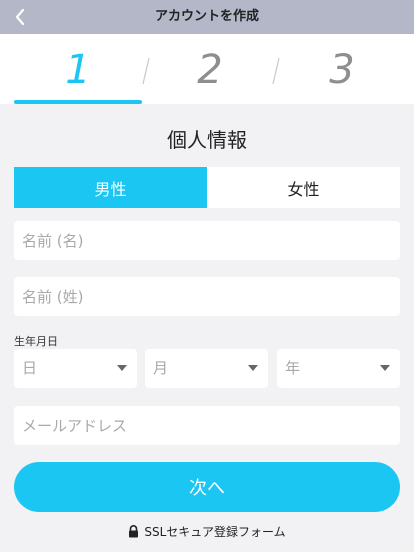 This screenshot has width=414, height=552. What do you see at coordinates (303, 187) in the screenshot?
I see `gender-female-option: 女性` at bounding box center [303, 187].